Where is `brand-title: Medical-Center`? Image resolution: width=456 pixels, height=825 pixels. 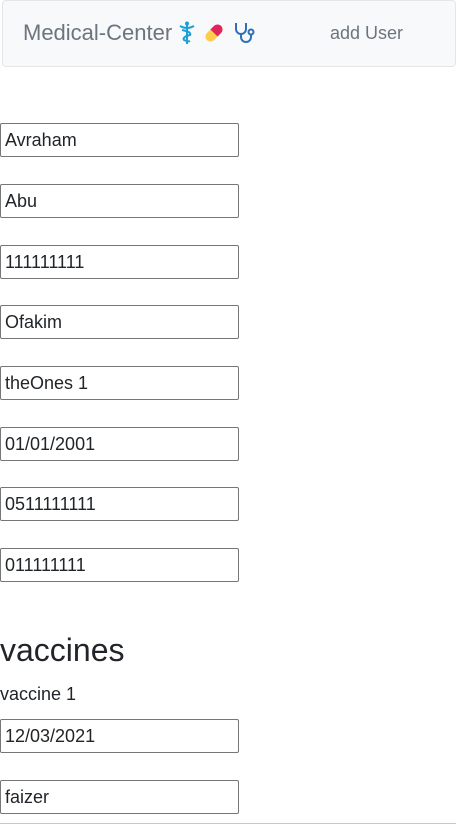
brand-title: Medical-Center is located at coordinates (98, 32).